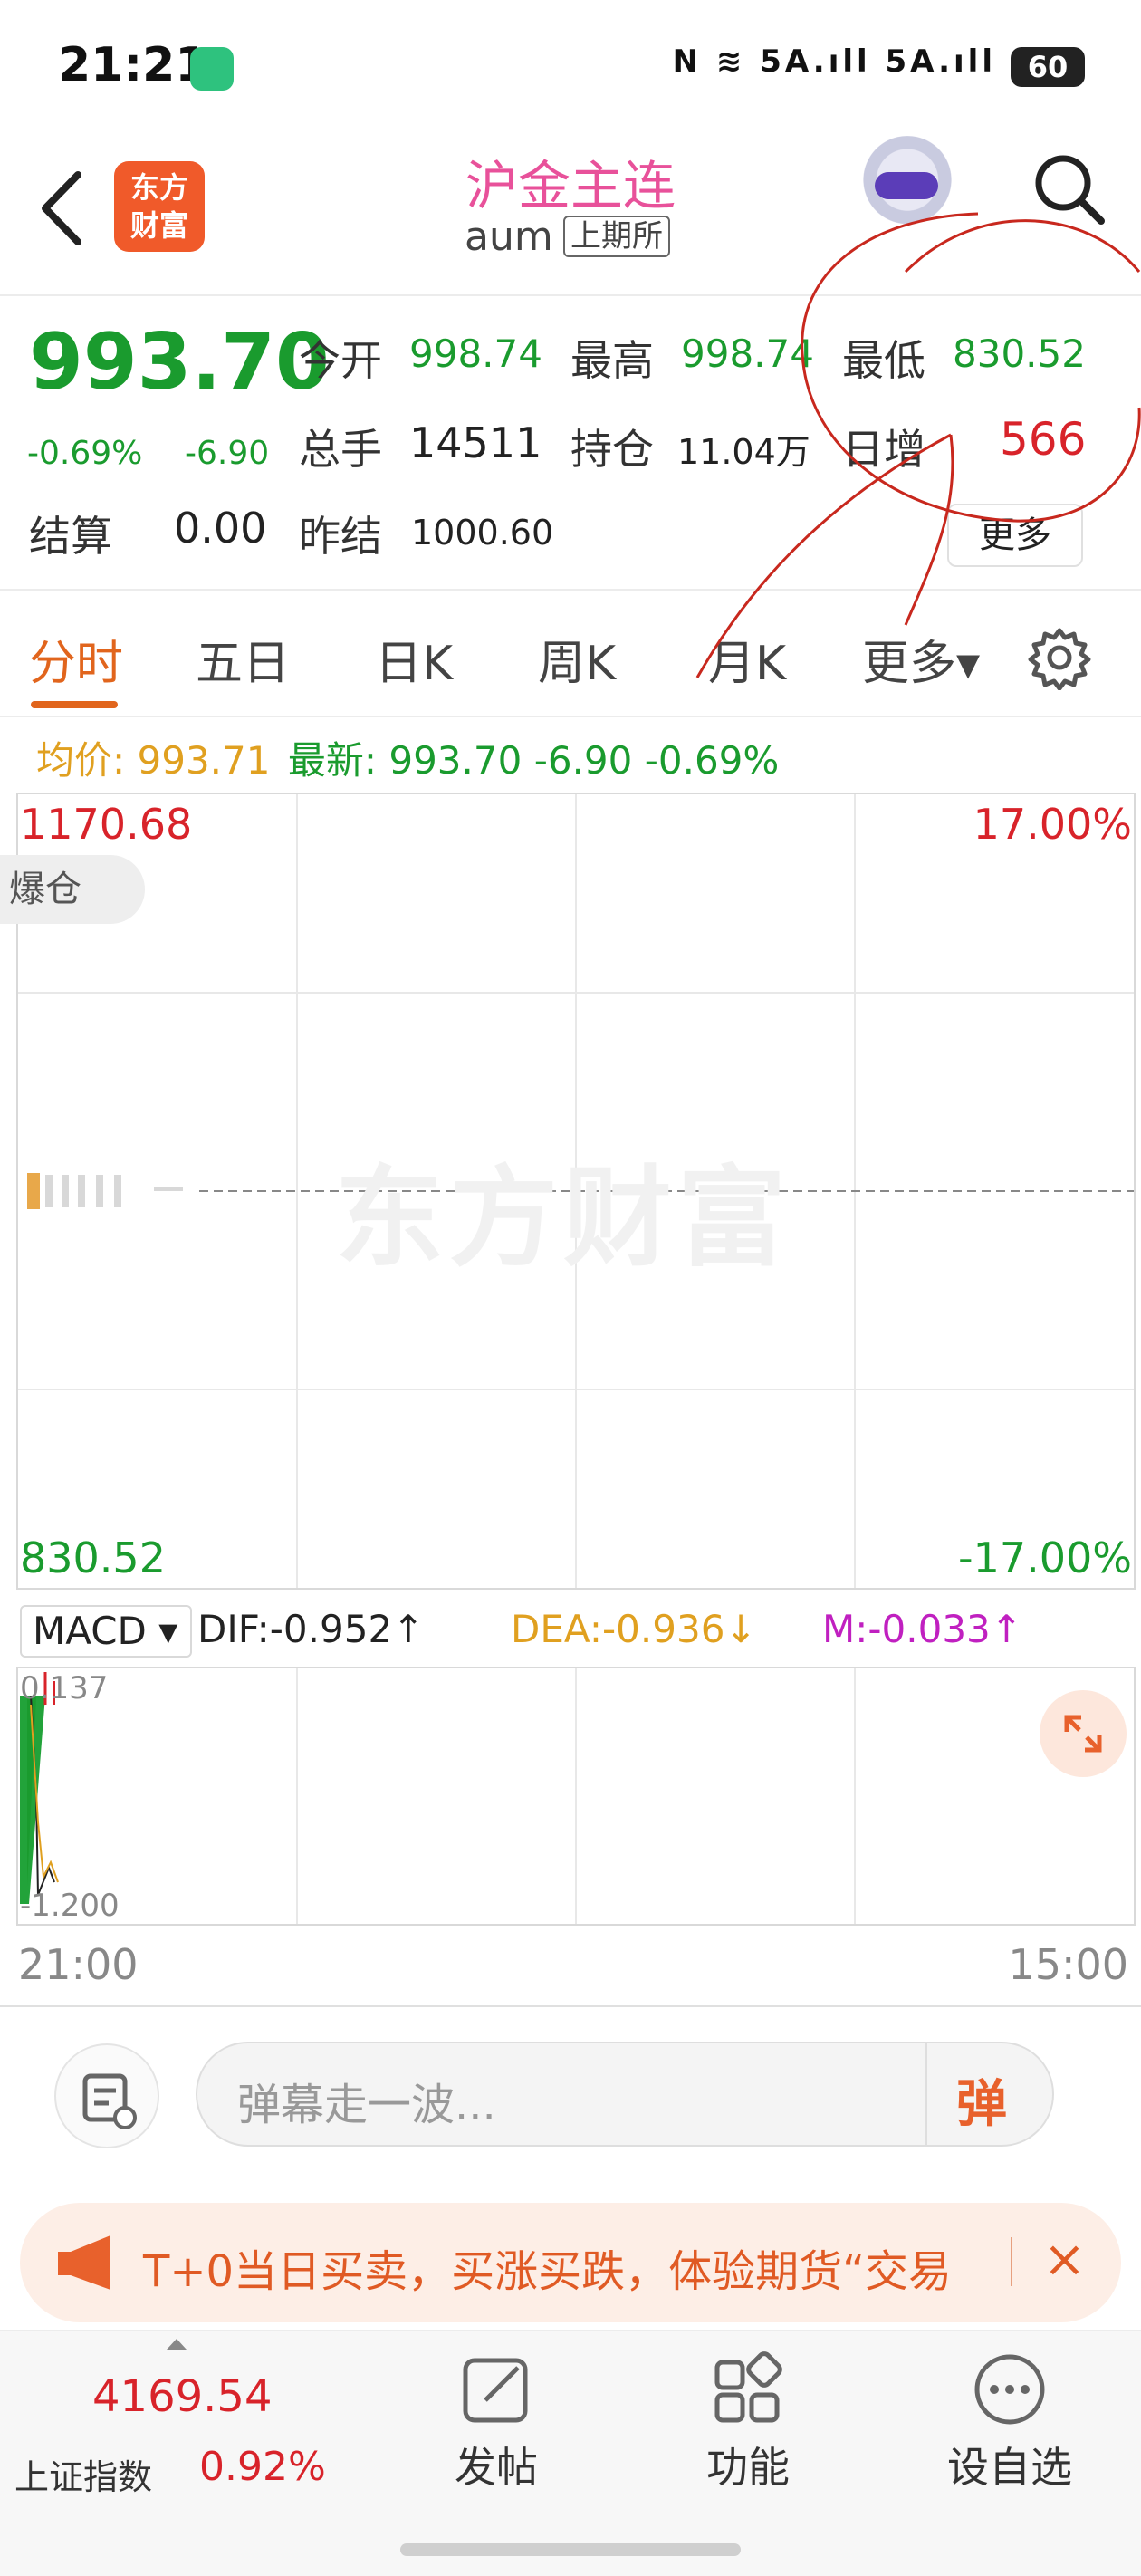  What do you see at coordinates (748, 354) in the screenshot?
I see `high-value: 998.74` at bounding box center [748, 354].